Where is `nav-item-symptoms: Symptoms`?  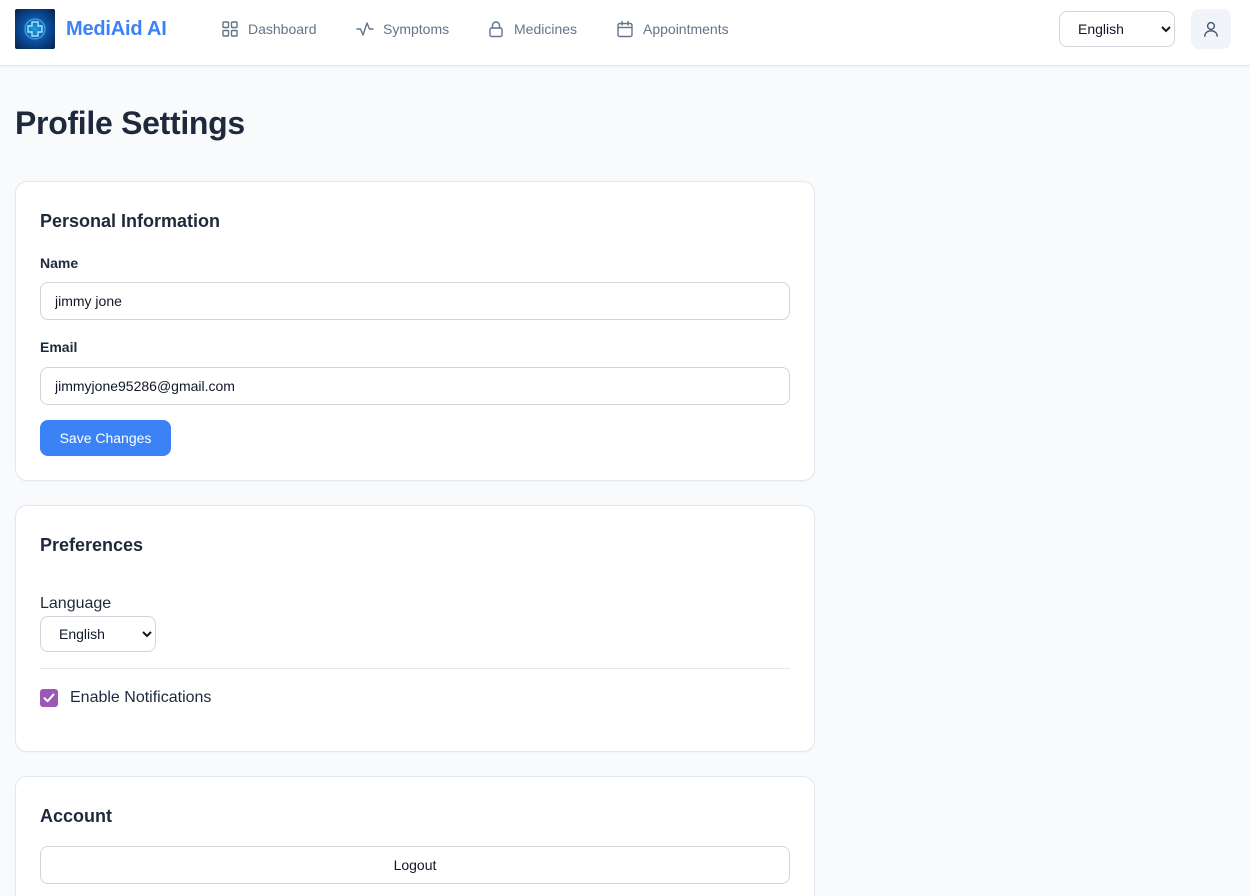 nav-item-symptoms: Symptoms is located at coordinates (402, 29).